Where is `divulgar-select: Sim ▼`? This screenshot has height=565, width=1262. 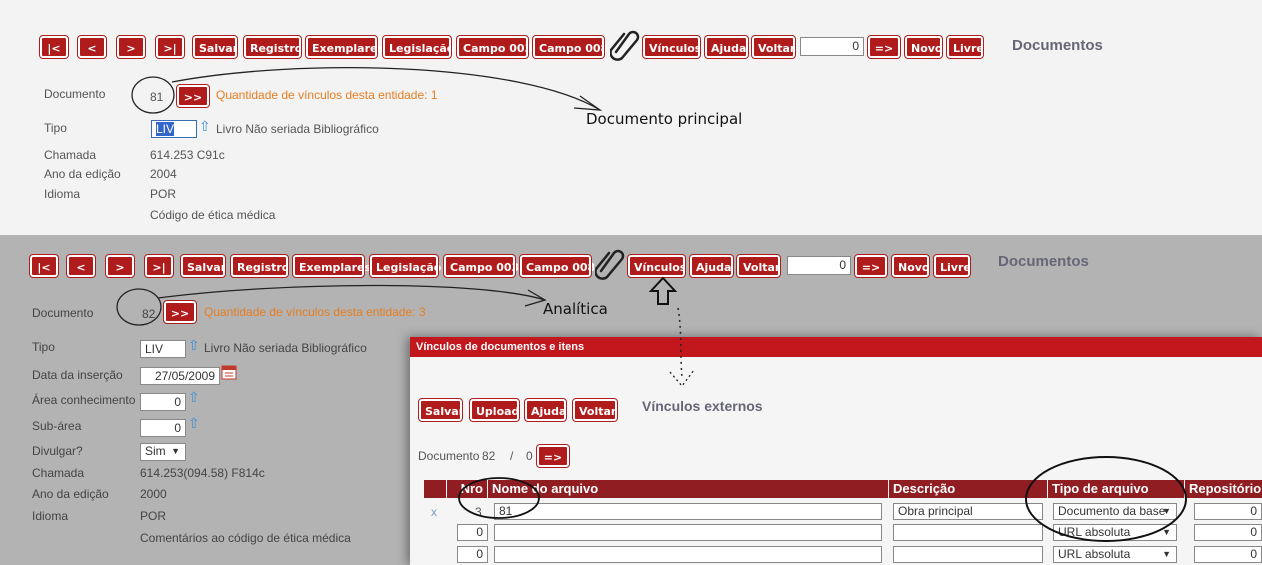 divulgar-select: Sim ▼ is located at coordinates (163, 452).